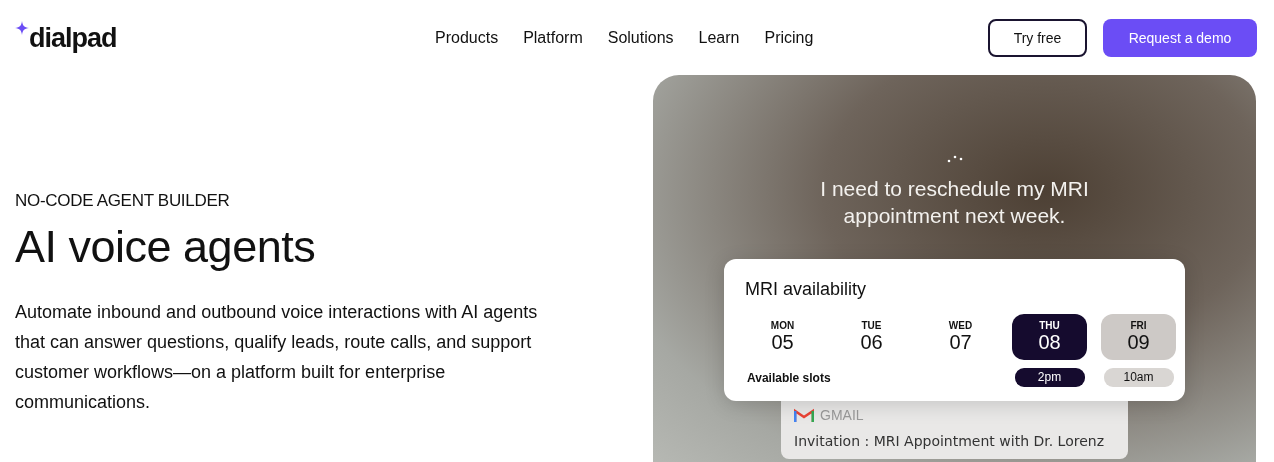 This screenshot has width=1274, height=462. Describe the element at coordinates (553, 37) in the screenshot. I see `nav-link: Platform` at that location.